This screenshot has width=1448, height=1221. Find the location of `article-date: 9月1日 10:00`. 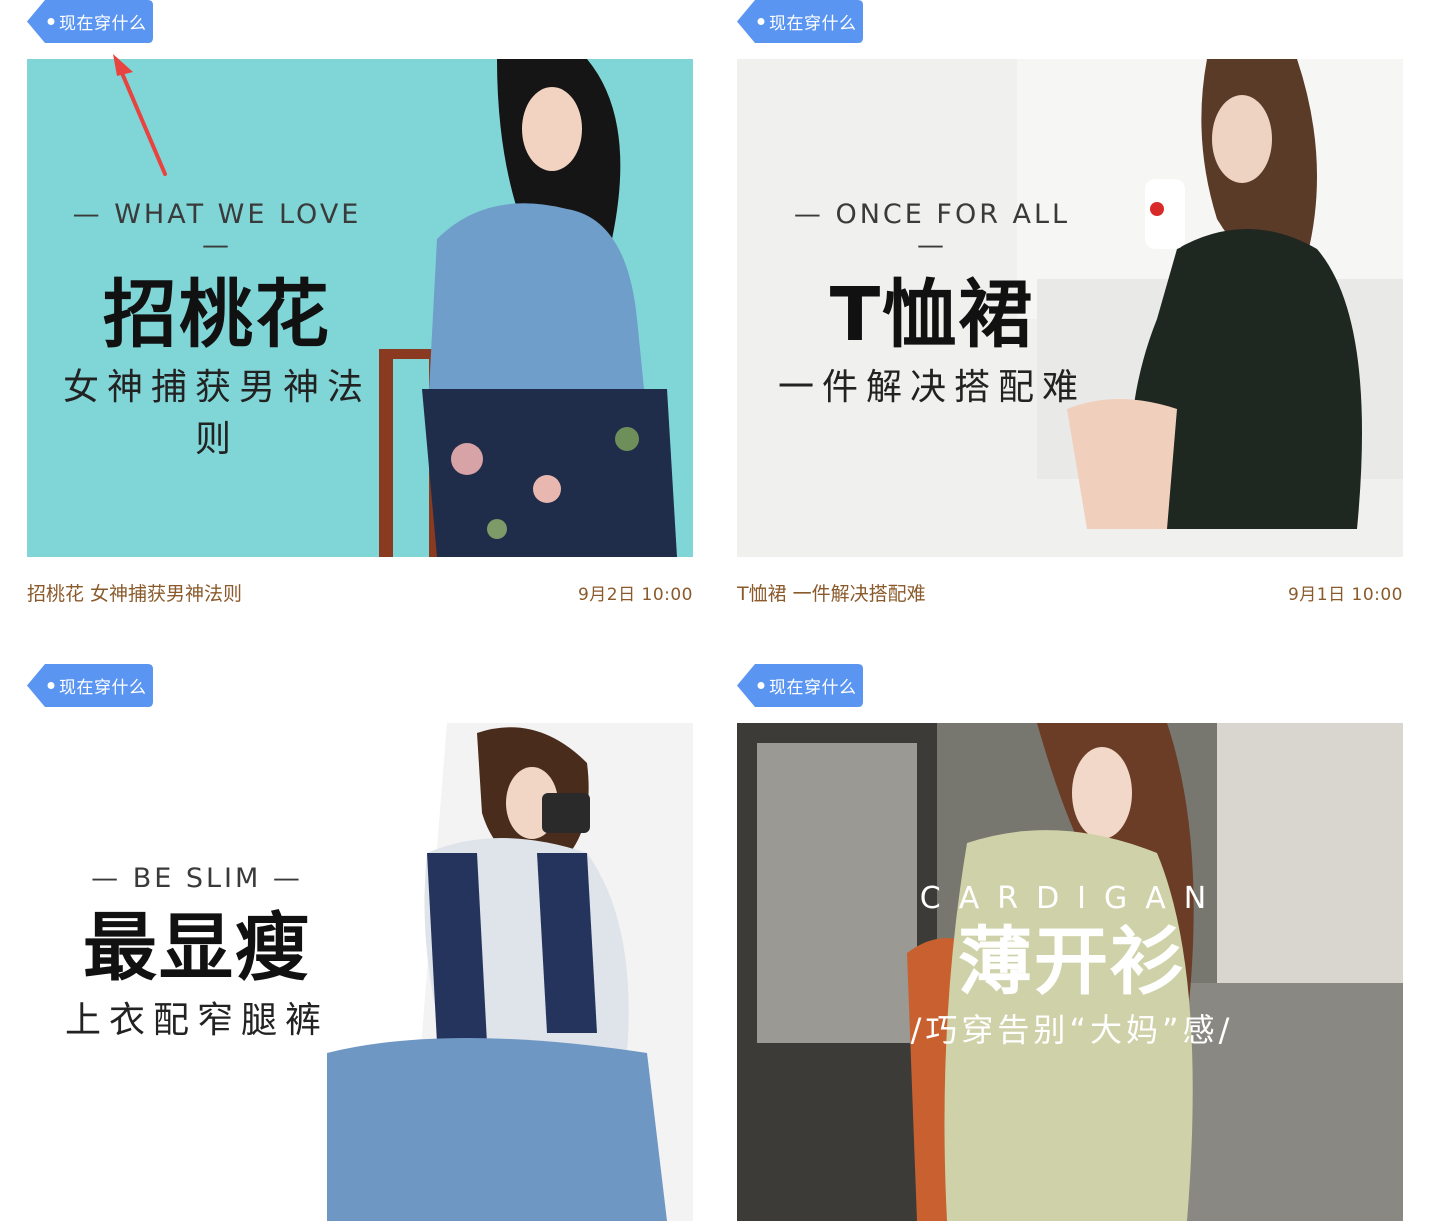

article-date: 9月1日 10:00 is located at coordinates (1345, 594).